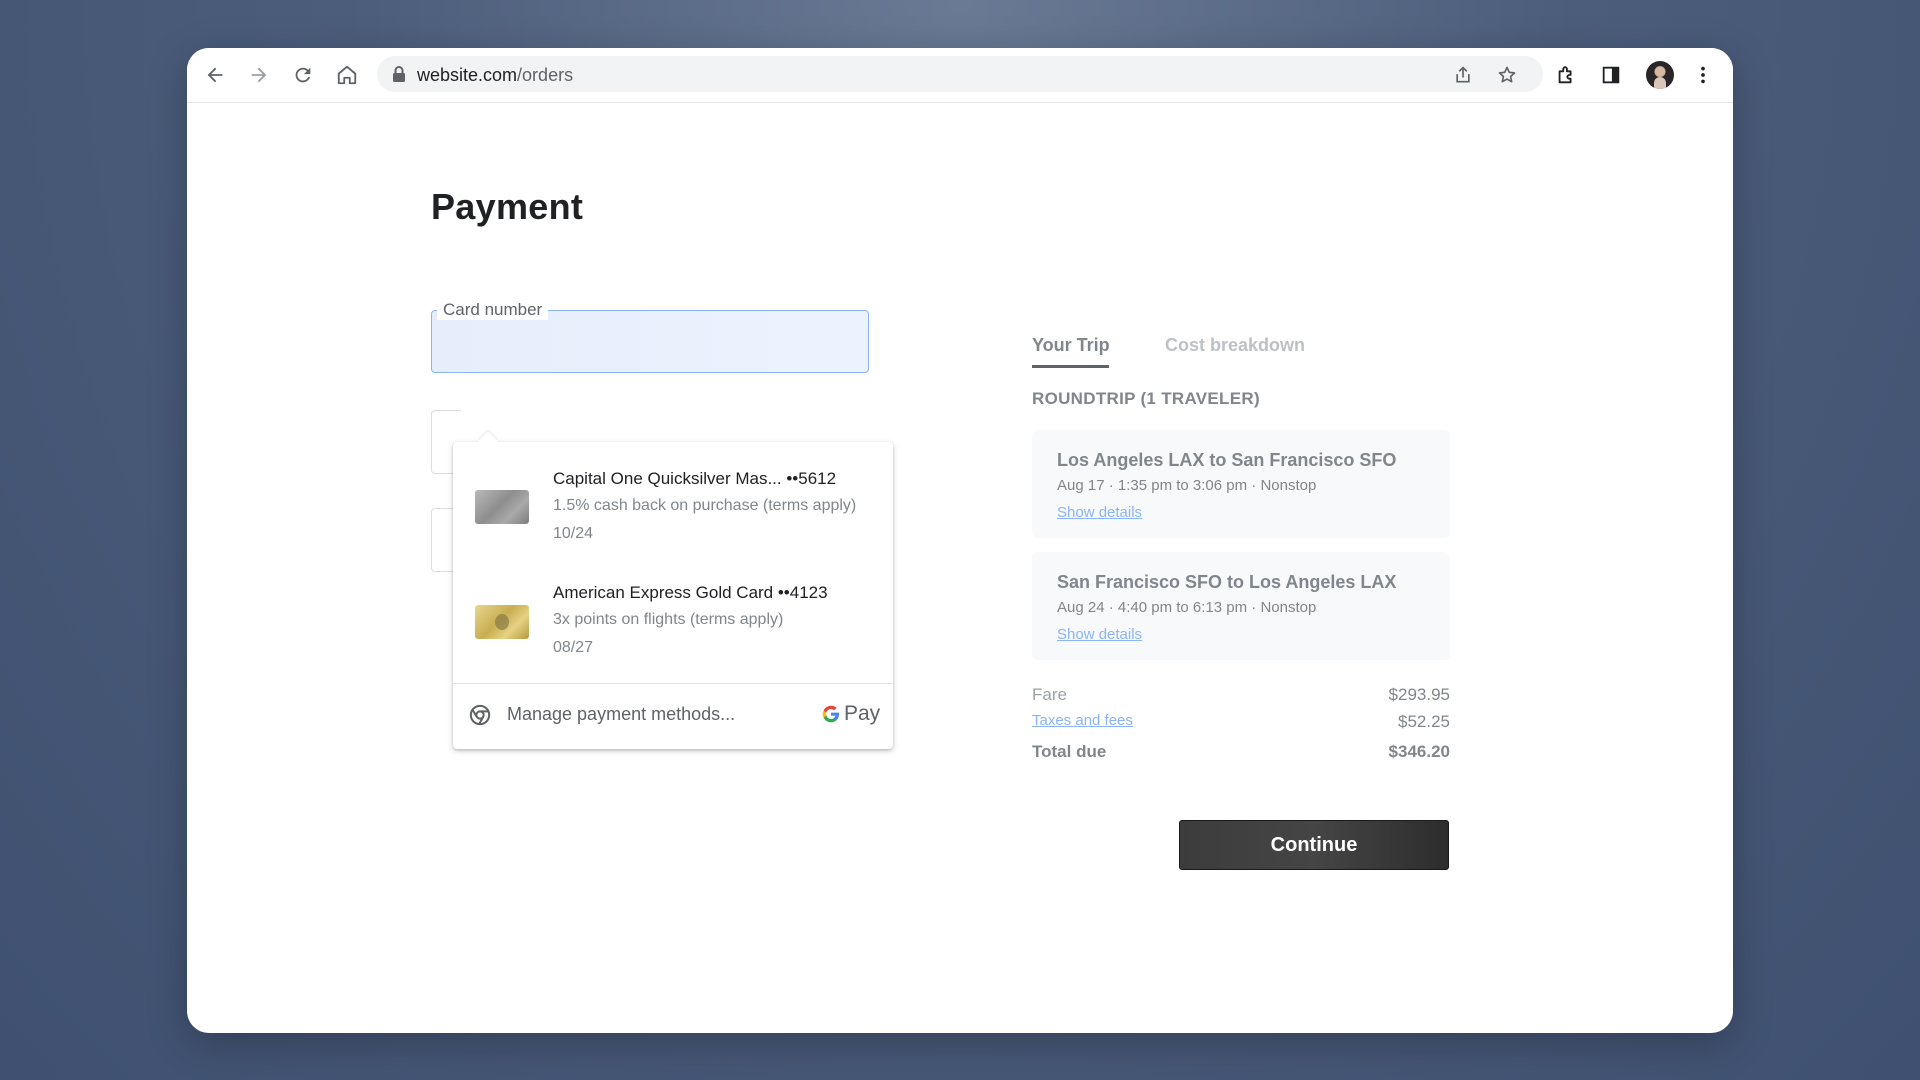  Describe the element at coordinates (1611, 75) in the screenshot. I see `side-panel-icon` at that location.